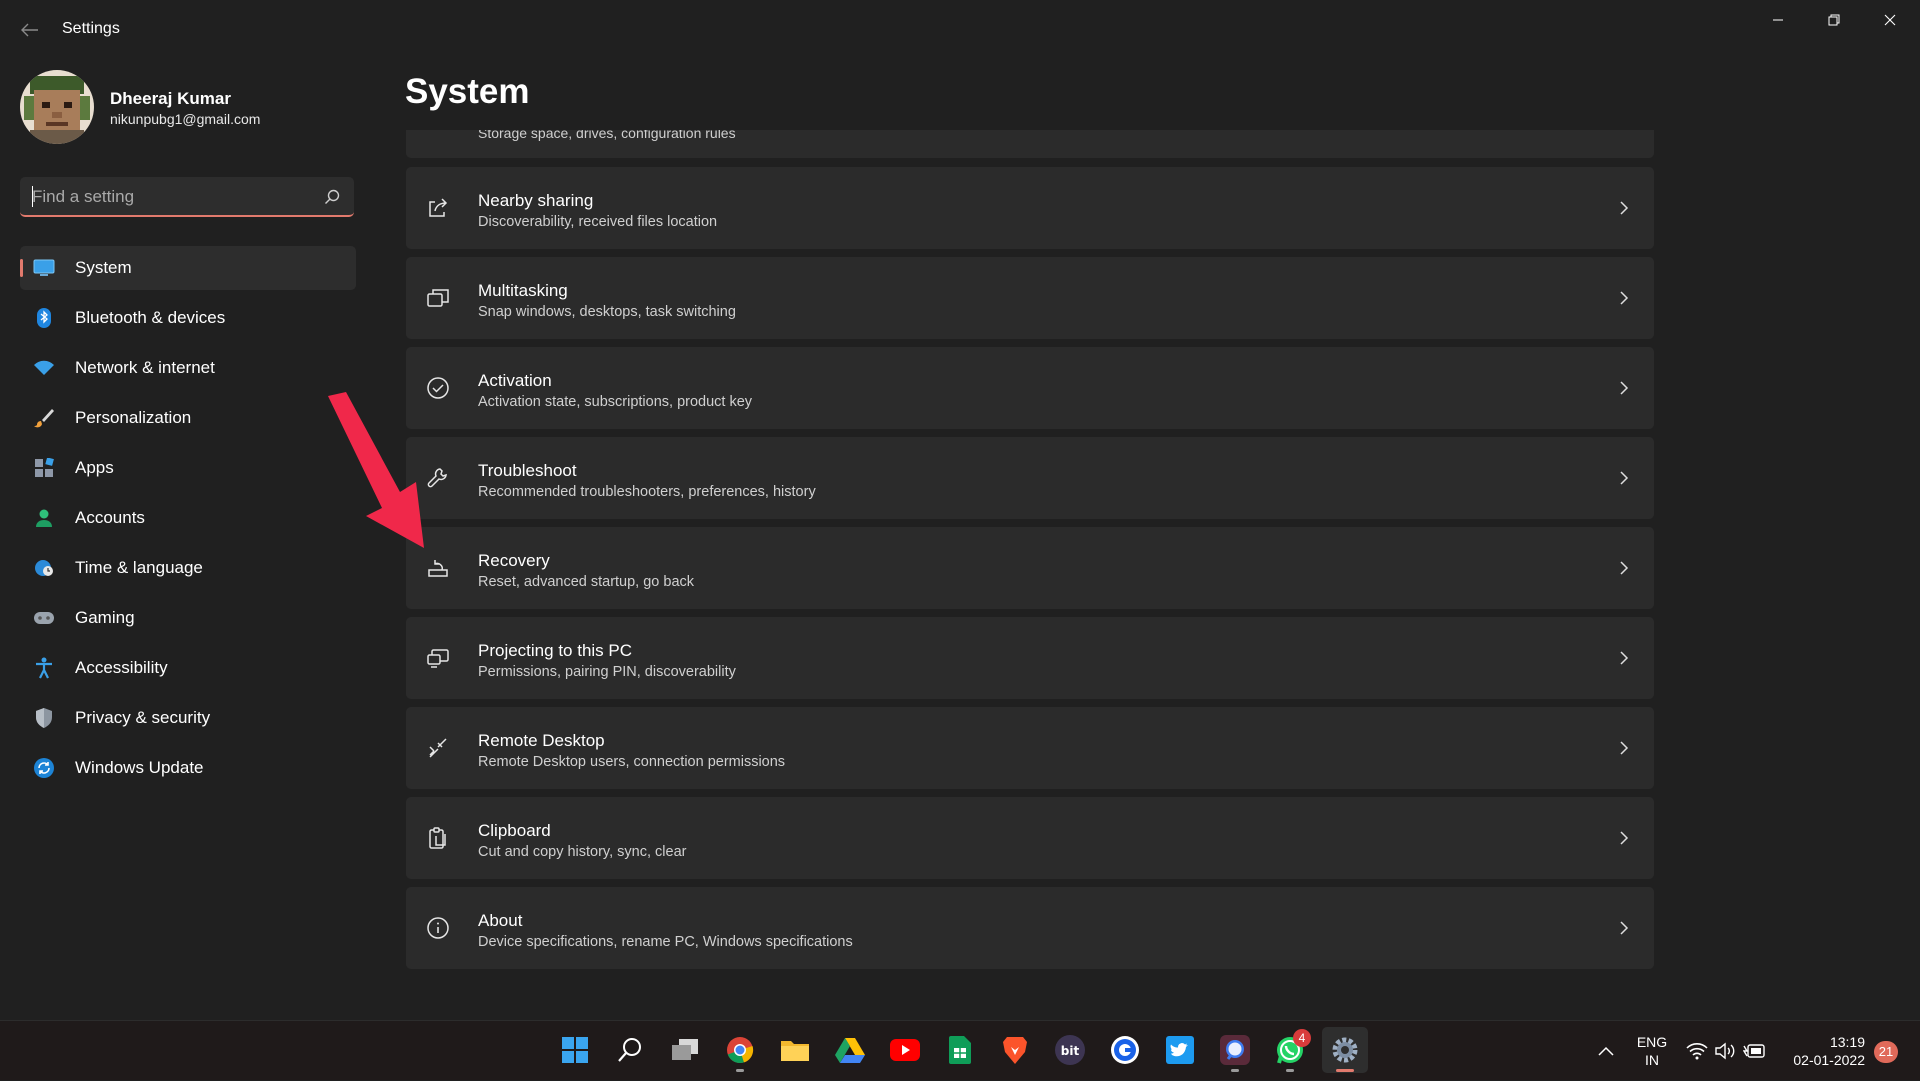 The height and width of the screenshot is (1081, 1920). Describe the element at coordinates (30, 30) in the screenshot. I see `back-button` at that location.